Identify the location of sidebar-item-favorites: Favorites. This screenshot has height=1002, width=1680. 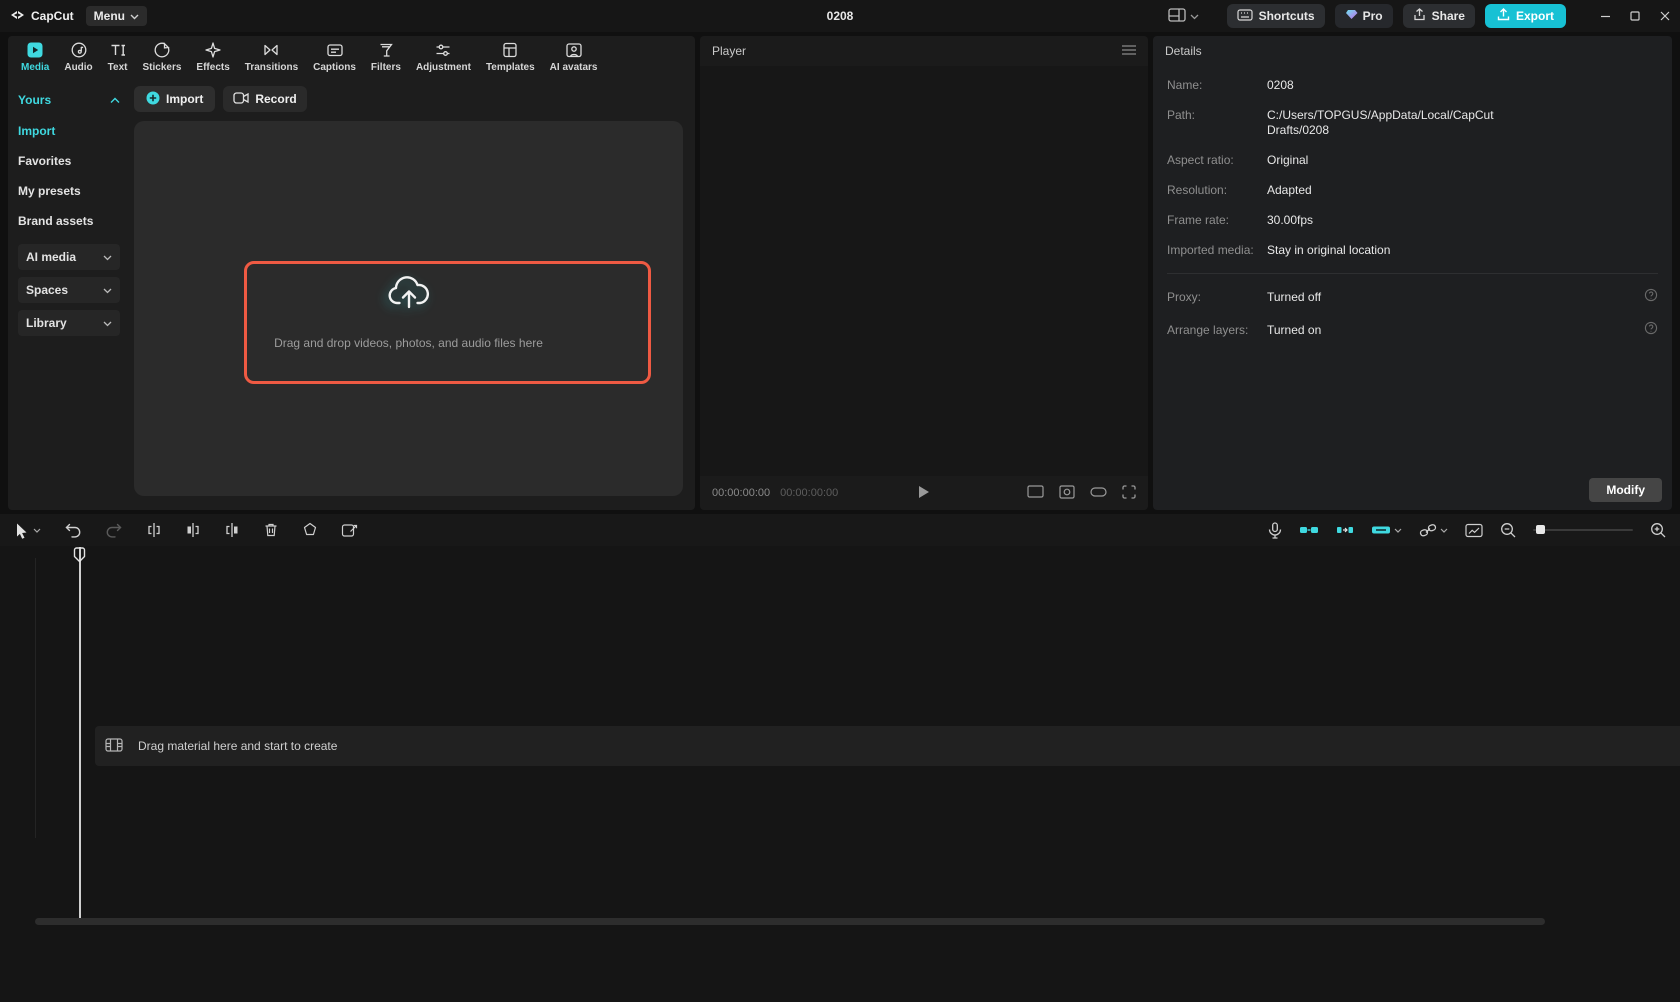
(69, 161).